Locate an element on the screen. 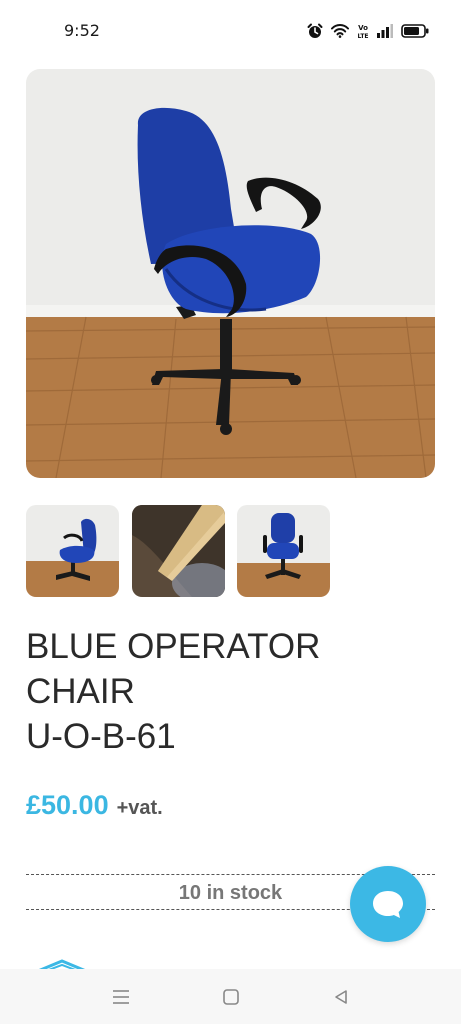 The image size is (461, 1024). thumbnail-chair-detail is located at coordinates (178, 551).